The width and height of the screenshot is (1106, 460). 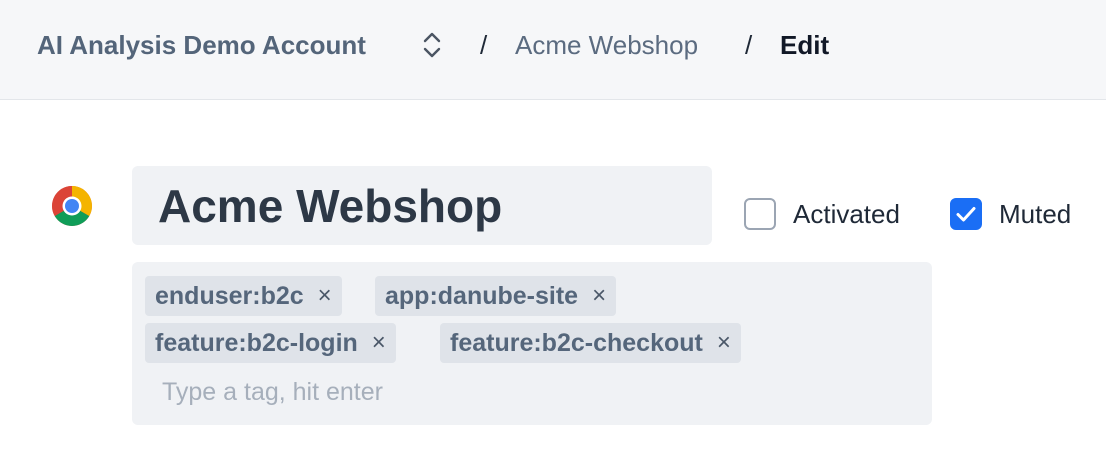 I want to click on account-switcher-label: AI Analysis Demo Account, so click(x=201, y=45).